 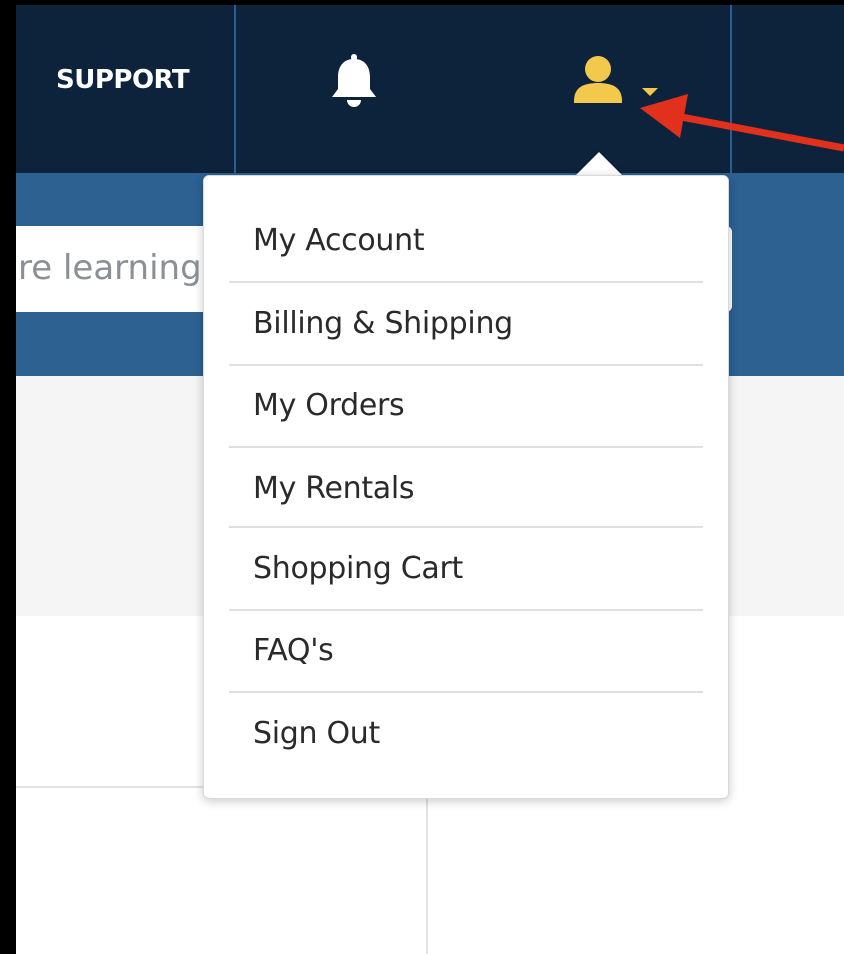 I want to click on menu-item-my-orders: My Orders, so click(x=466, y=405).